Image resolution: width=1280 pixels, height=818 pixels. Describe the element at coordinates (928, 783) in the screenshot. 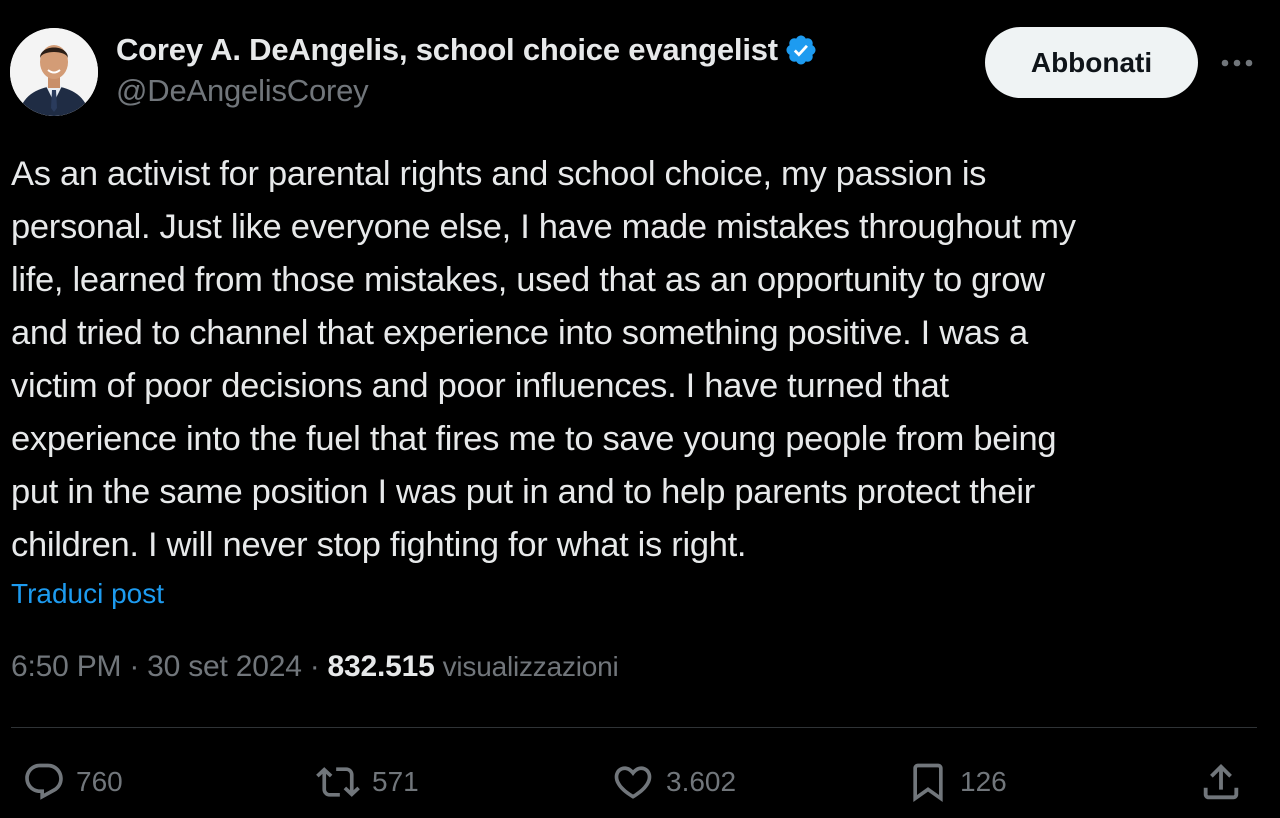

I see `bookmark-icon` at that location.